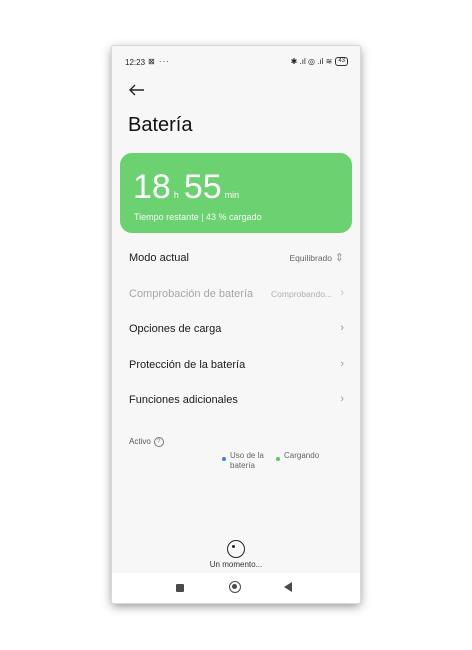  I want to click on notification-icons: ⊠ ···, so click(159, 61).